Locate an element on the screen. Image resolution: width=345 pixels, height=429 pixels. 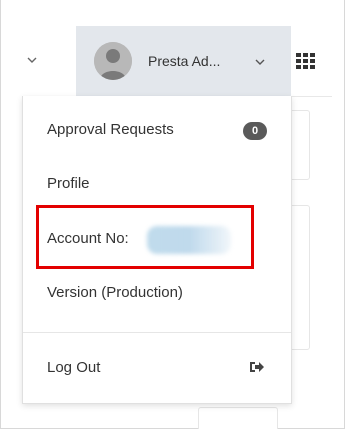
menu-item-label: Log Out is located at coordinates (74, 367).